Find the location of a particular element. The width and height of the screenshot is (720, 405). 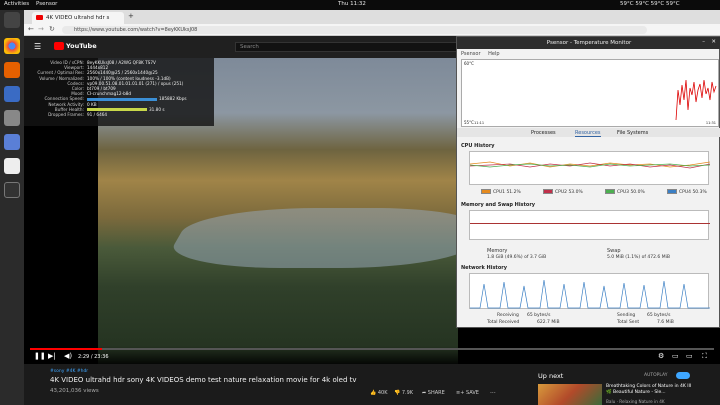

forward-icon: → is located at coordinates (41, 29).